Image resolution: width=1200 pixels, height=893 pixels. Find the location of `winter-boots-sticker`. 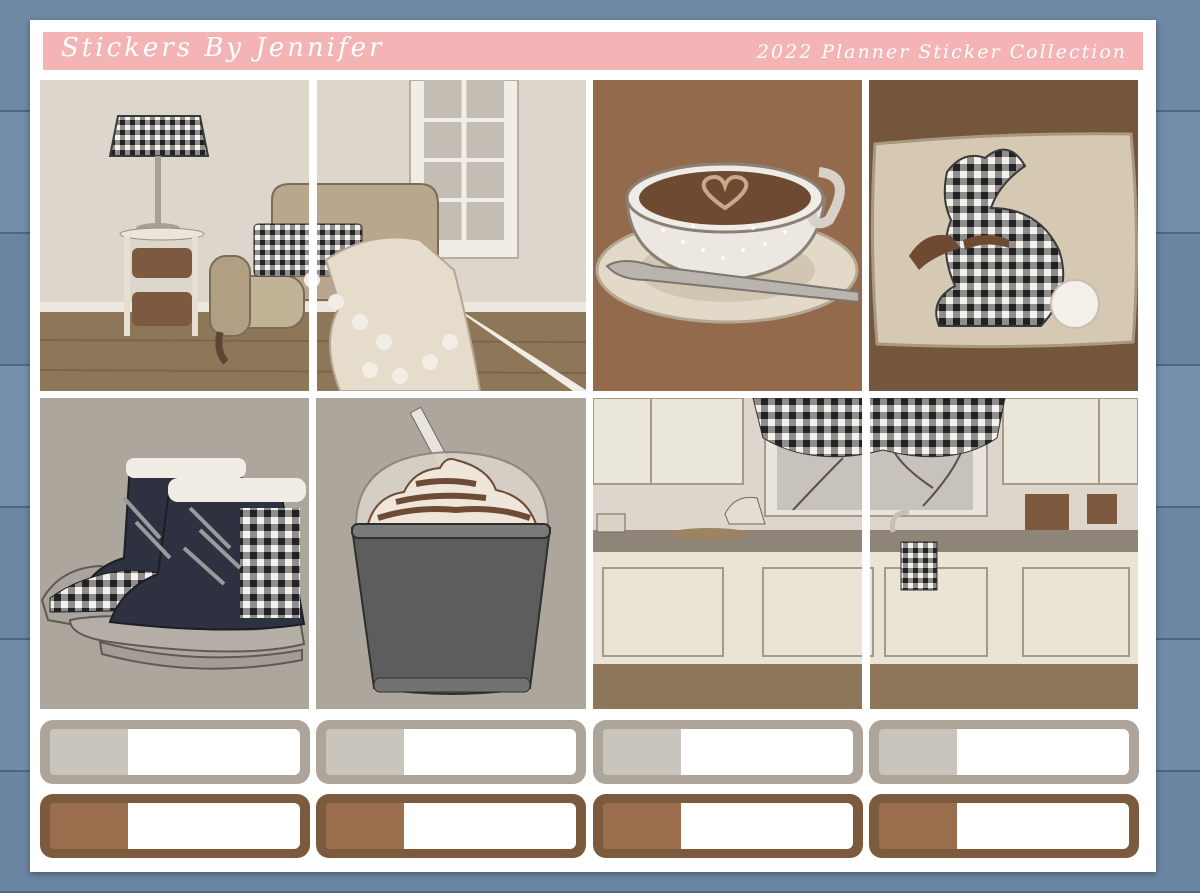

winter-boots-sticker is located at coordinates (174, 553).